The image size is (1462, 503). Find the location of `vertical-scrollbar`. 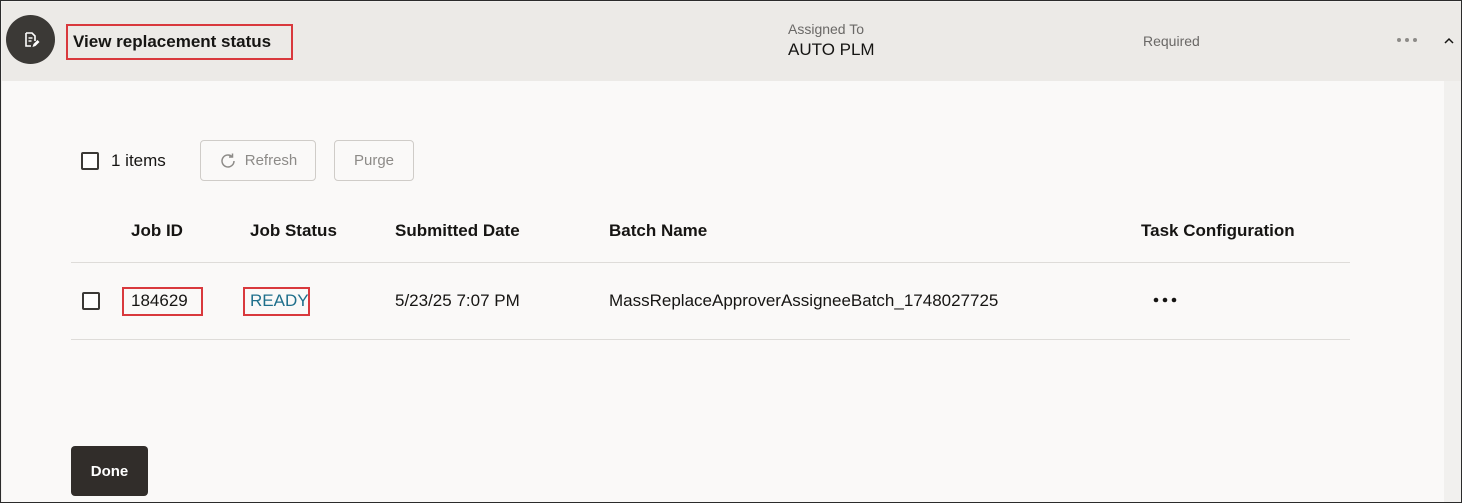

vertical-scrollbar is located at coordinates (1452, 291).